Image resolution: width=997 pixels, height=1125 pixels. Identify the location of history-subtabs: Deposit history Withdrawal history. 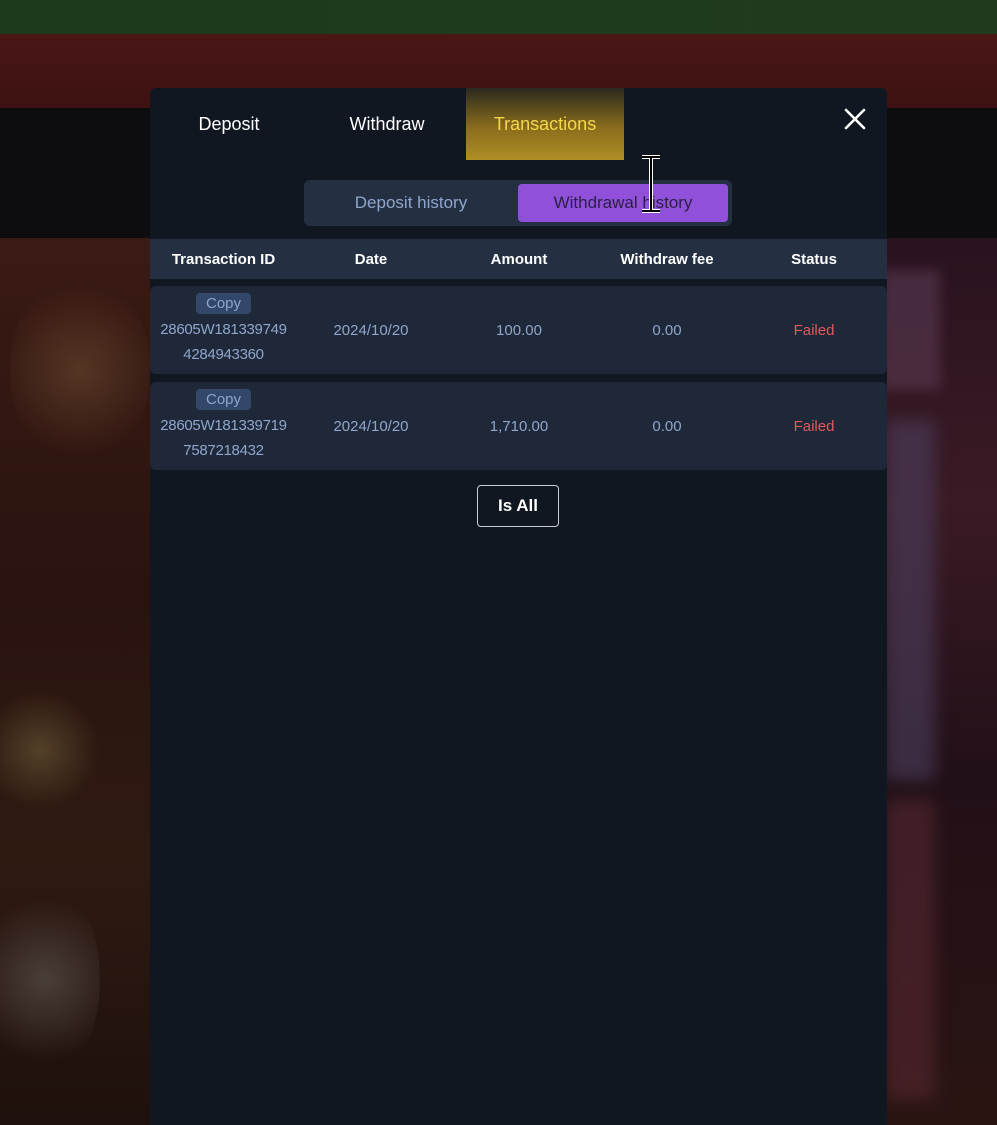
(518, 203).